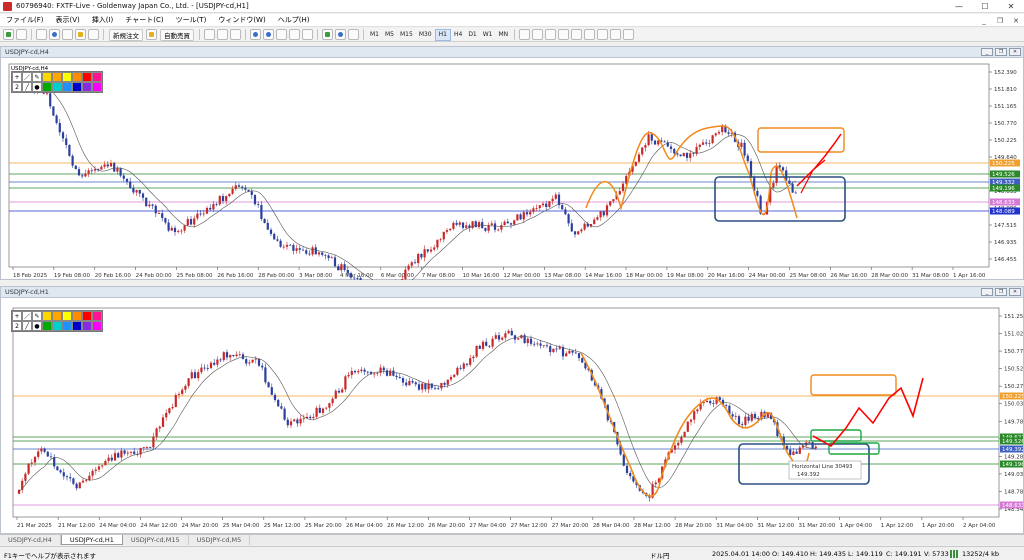 This screenshot has height=560, width=1024. Describe the element at coordinates (327, 34) in the screenshot. I see `indicators-icon` at that location.